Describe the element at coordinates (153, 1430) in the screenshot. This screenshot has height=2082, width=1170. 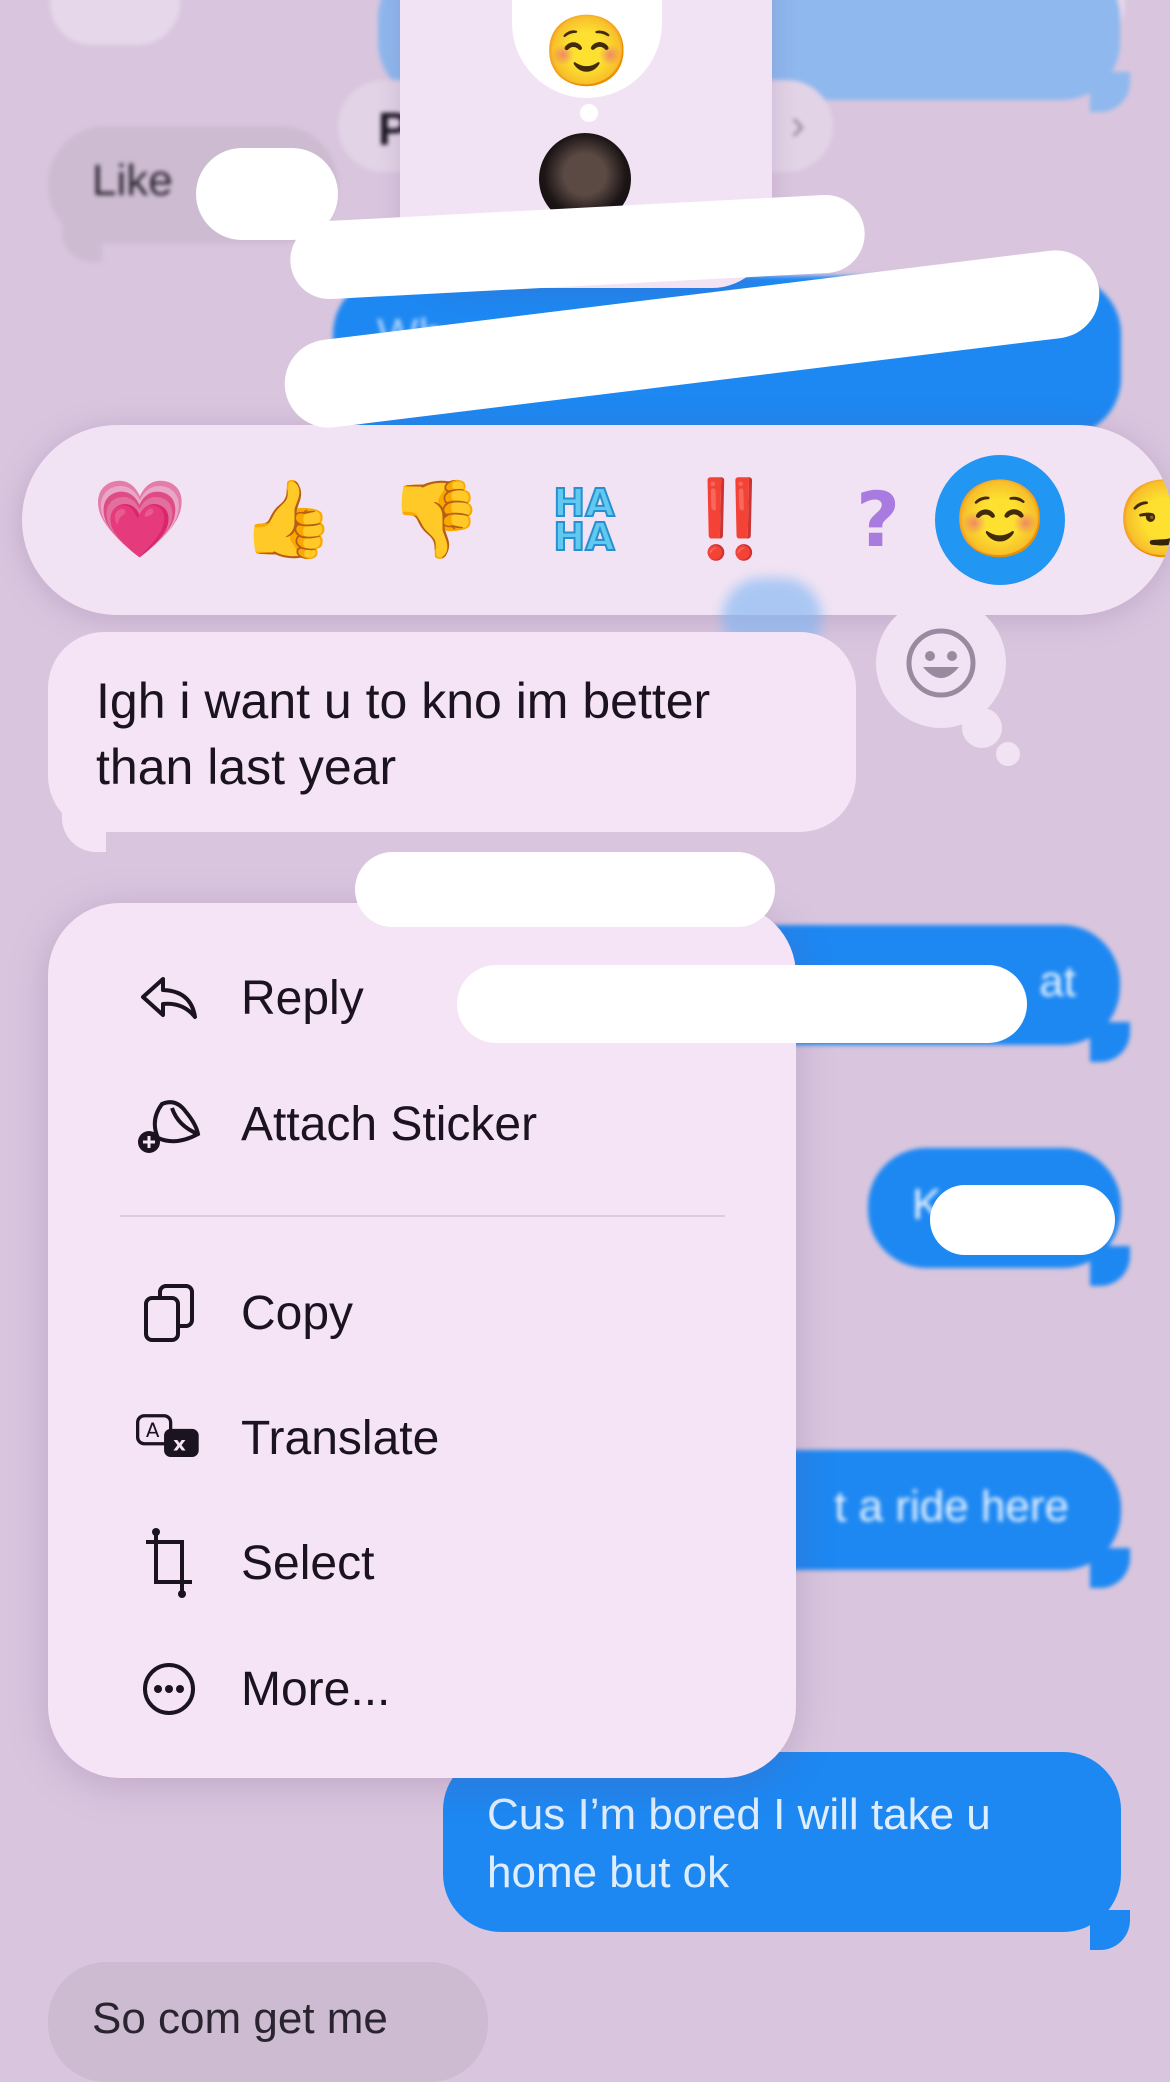
I see `svg-text: A` at that location.